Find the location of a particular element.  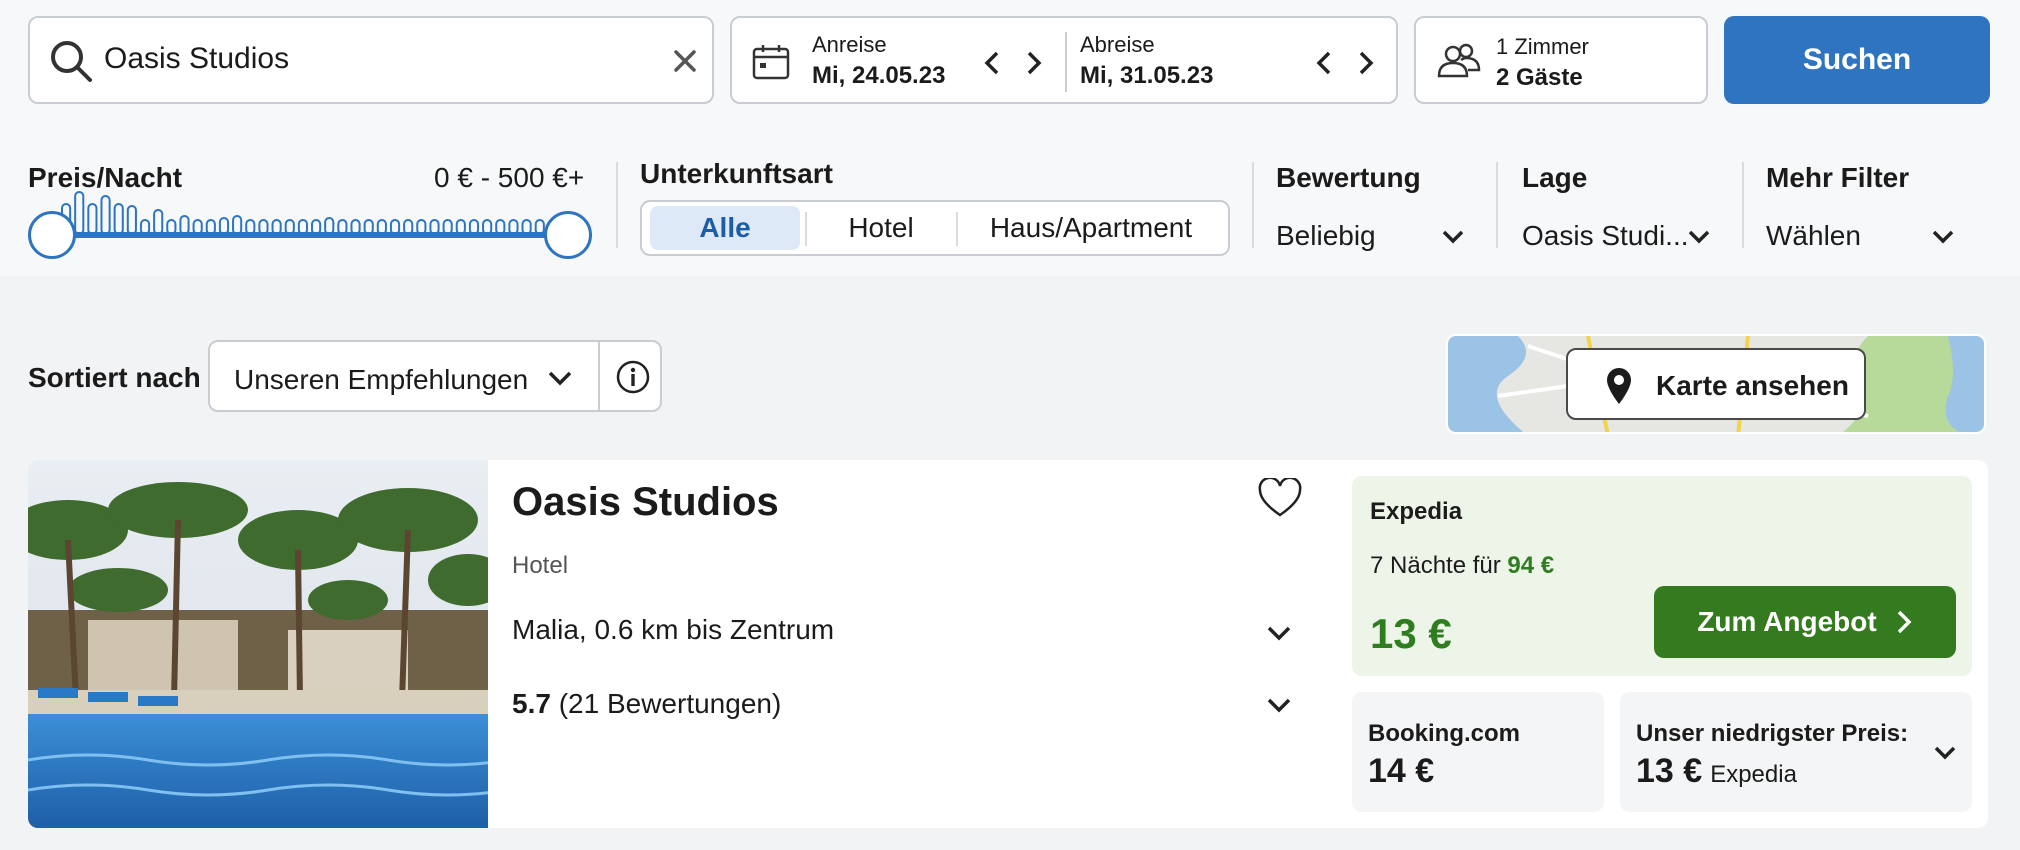

alt-offer-booking: Booking.com 14 € is located at coordinates (1478, 752).